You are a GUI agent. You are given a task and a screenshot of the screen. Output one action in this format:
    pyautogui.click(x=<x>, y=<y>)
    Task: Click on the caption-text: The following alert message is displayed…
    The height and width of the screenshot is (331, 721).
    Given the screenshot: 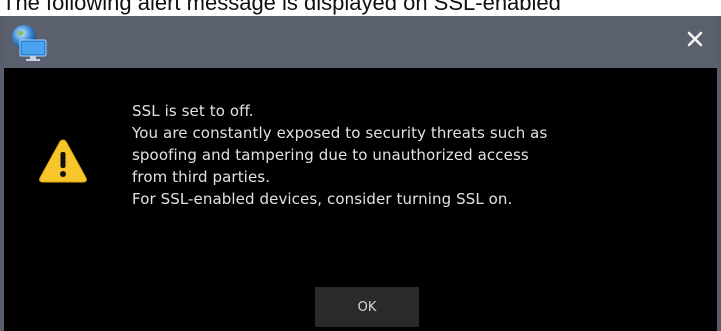 What is the action you would take?
    pyautogui.click(x=281, y=7)
    